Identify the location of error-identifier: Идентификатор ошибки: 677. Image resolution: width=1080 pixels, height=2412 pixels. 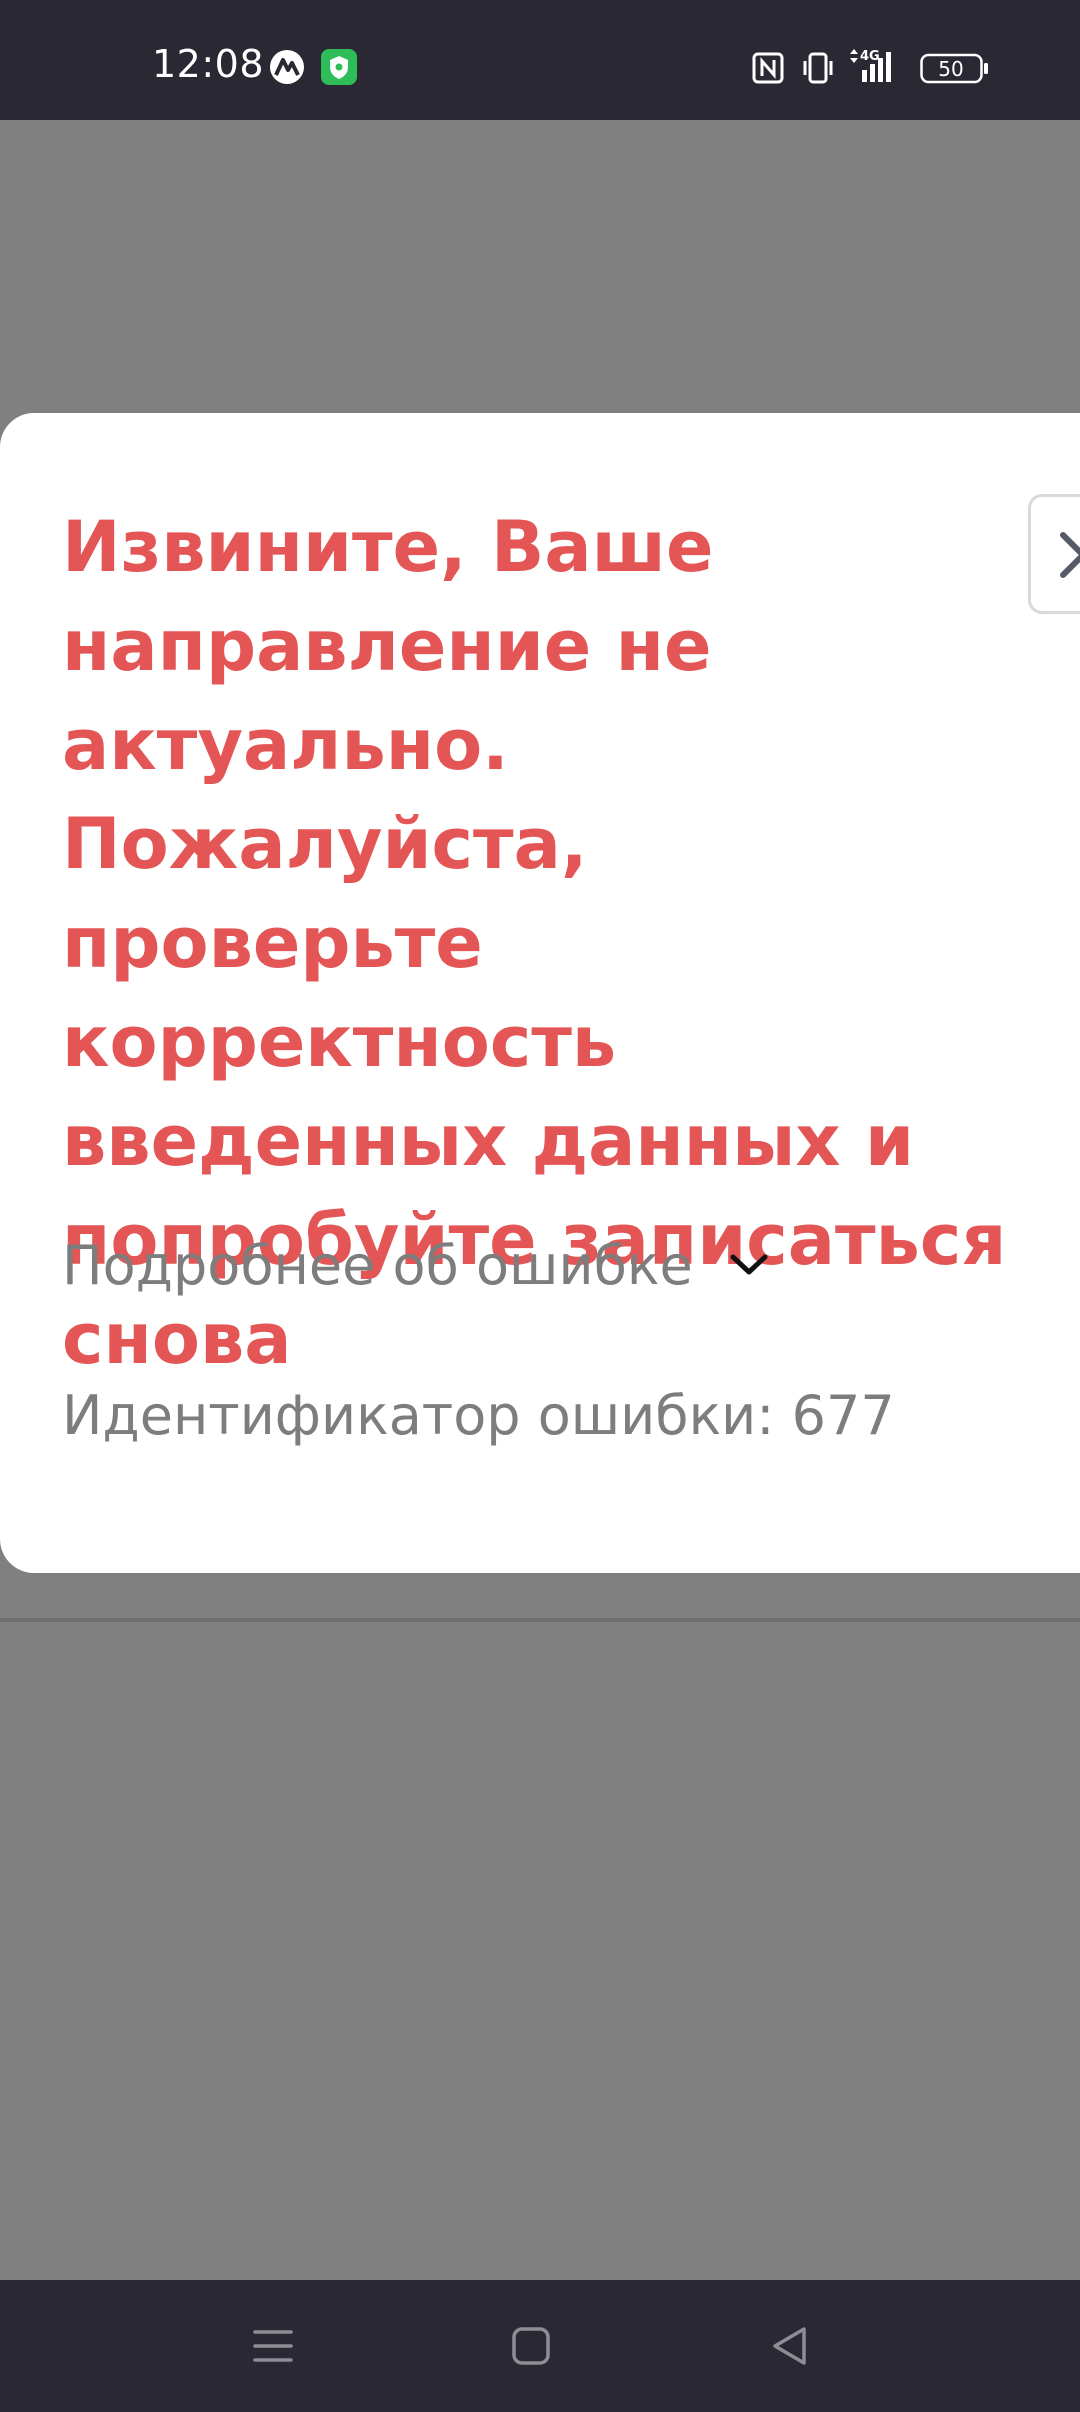
(478, 1415).